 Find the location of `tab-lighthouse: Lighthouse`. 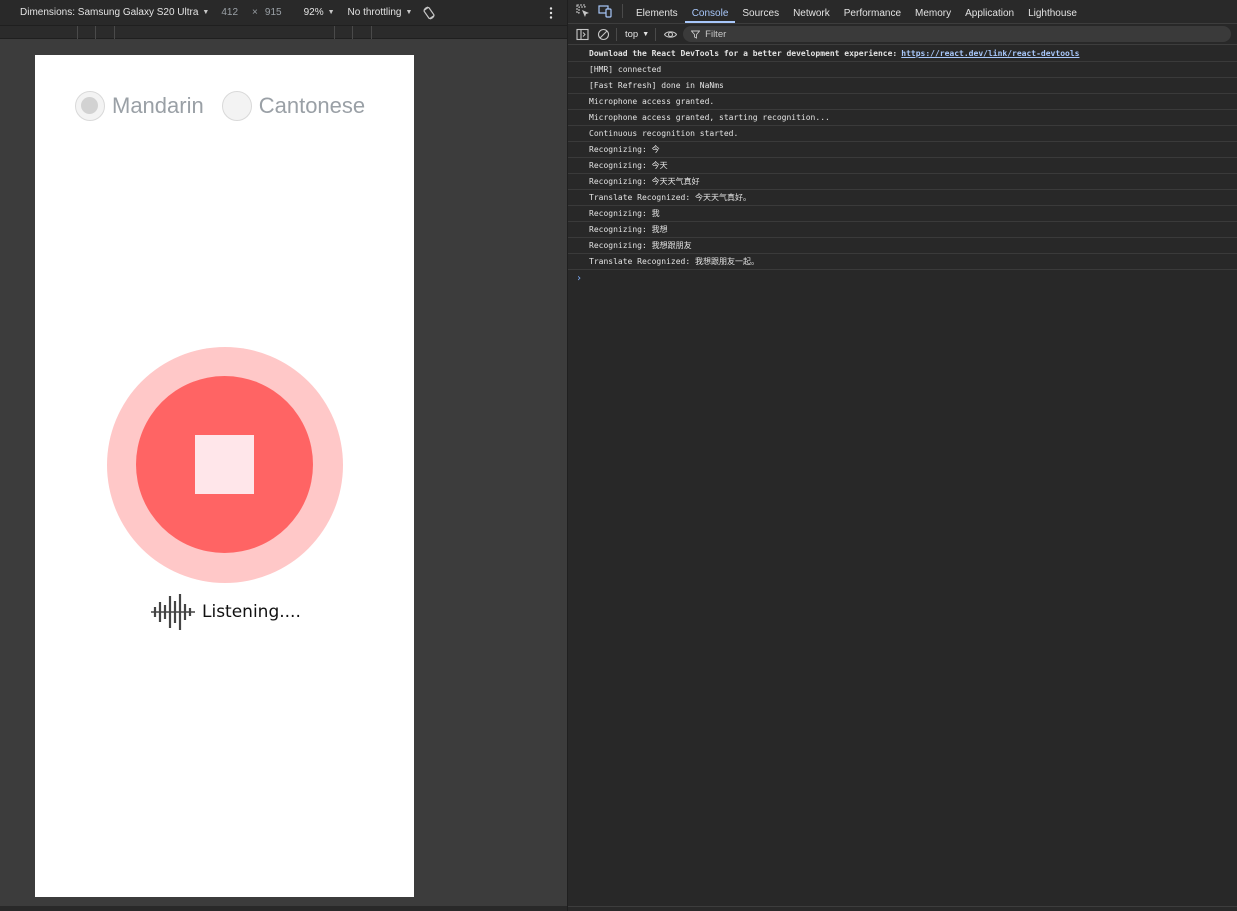

tab-lighthouse: Lighthouse is located at coordinates (1052, 11).